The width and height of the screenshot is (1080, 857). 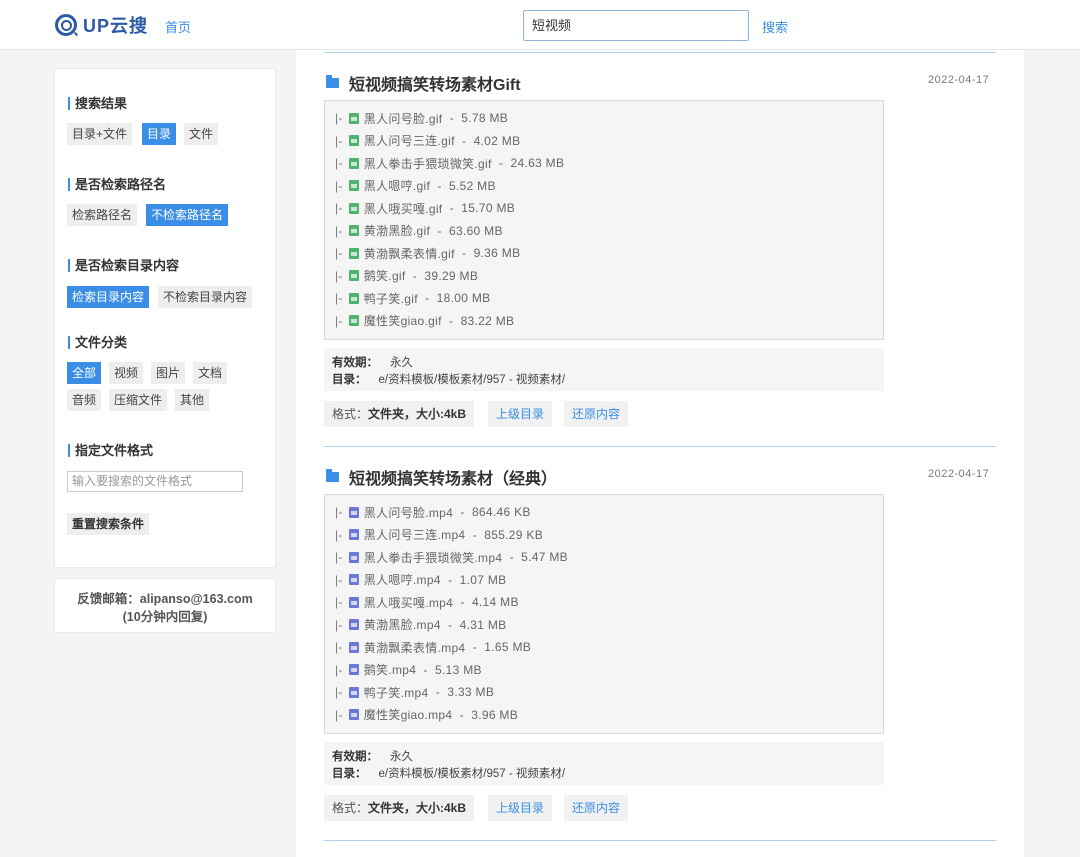 I want to click on category-audio: 音频, so click(x=84, y=400).